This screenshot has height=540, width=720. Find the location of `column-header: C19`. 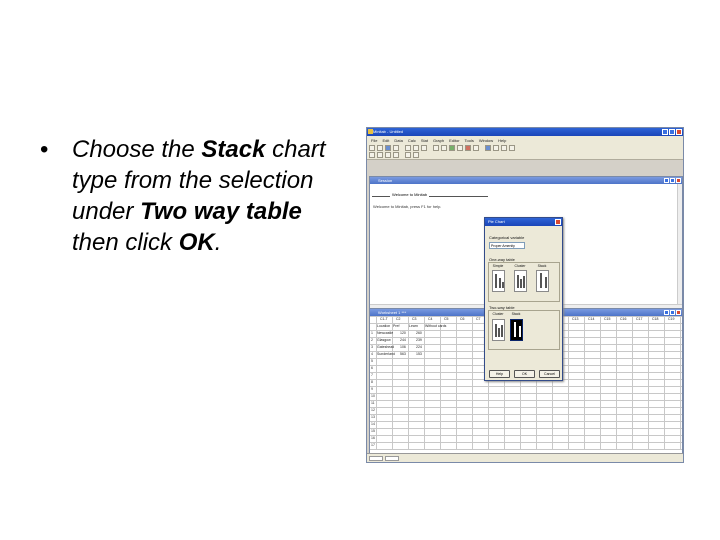

column-header: C19 is located at coordinates (671, 319).